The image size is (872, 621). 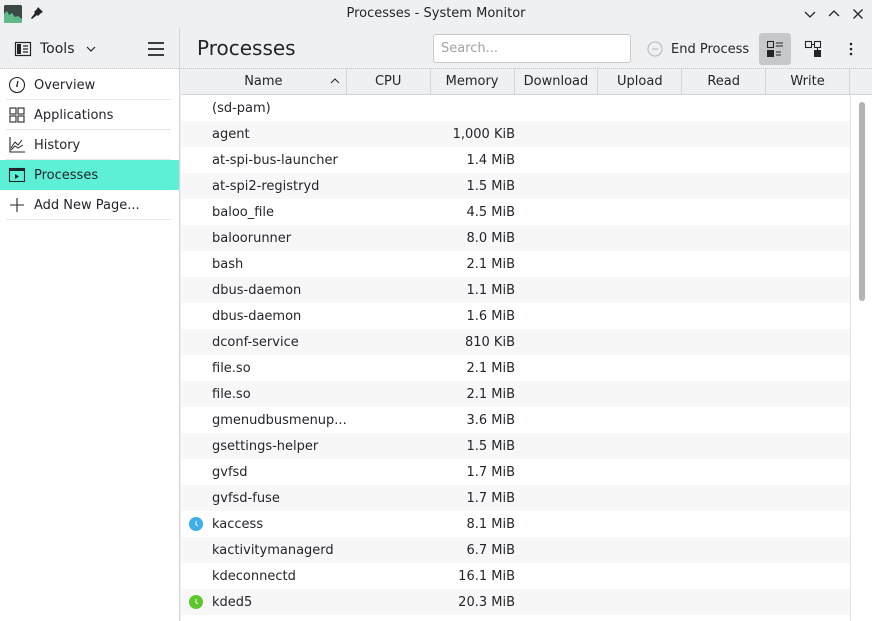 I want to click on table-row: agent 1,000 KiB, so click(x=515, y=134).